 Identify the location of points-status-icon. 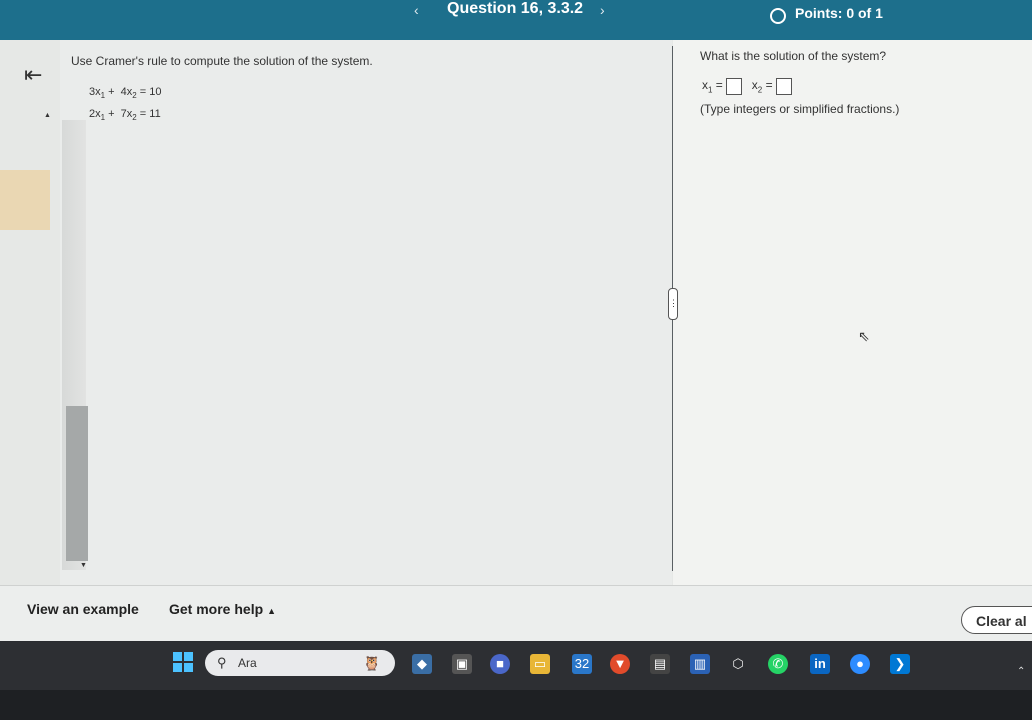
(778, 16).